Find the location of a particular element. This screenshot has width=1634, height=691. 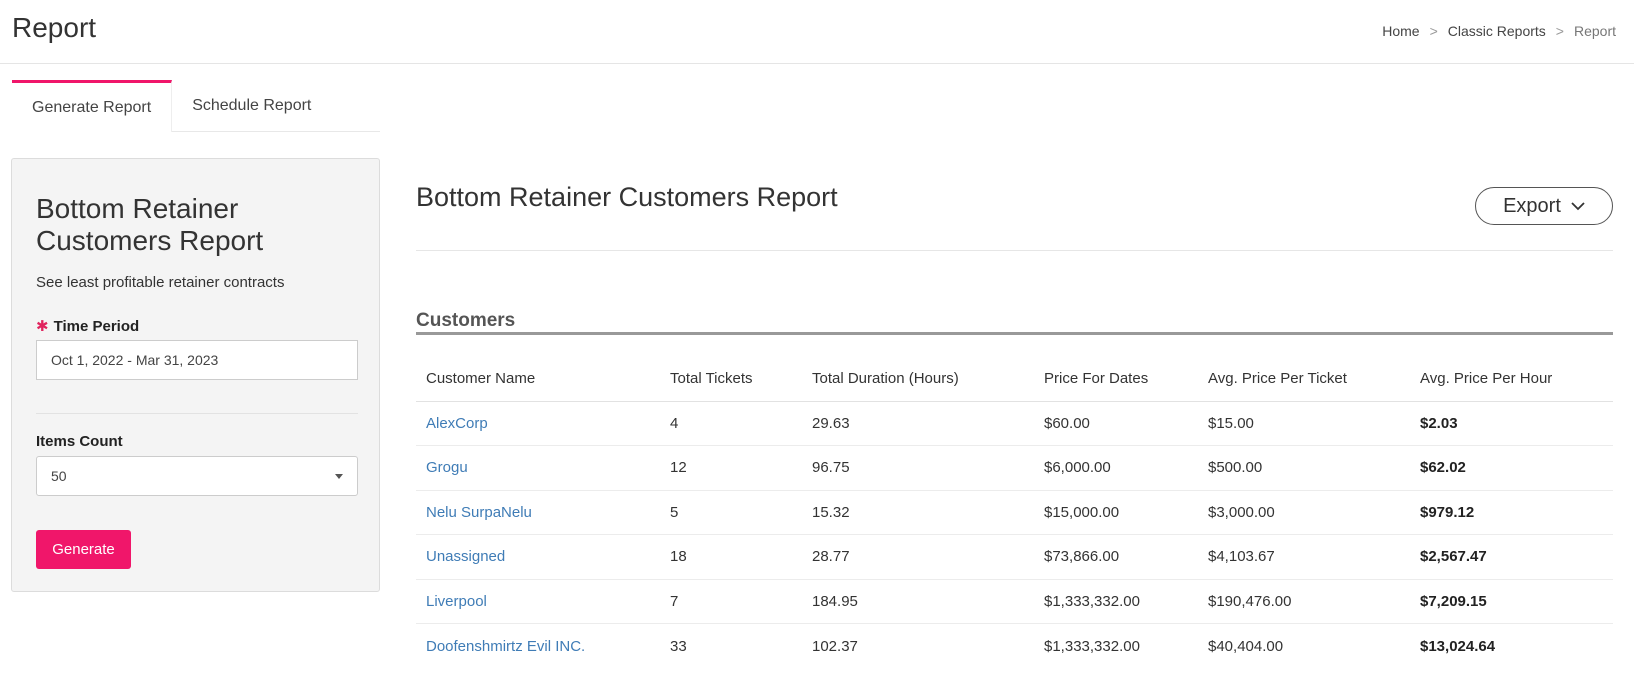

total-duration-cell: 96.75 is located at coordinates (918, 468).